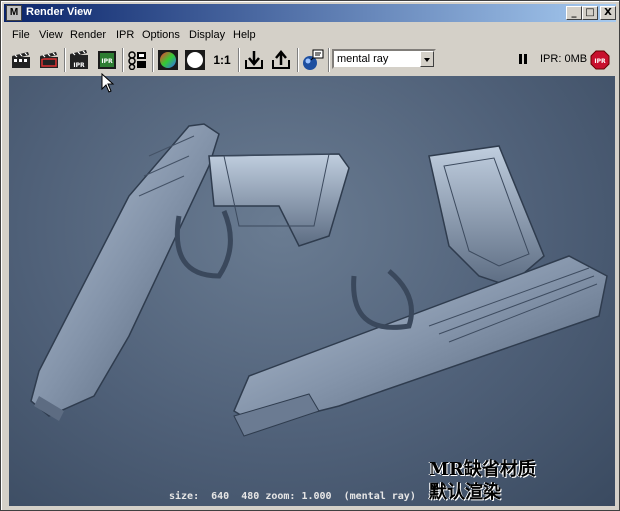 The image size is (620, 511). Describe the element at coordinates (195, 60) in the screenshot. I see `alpha-channel-icon` at that location.